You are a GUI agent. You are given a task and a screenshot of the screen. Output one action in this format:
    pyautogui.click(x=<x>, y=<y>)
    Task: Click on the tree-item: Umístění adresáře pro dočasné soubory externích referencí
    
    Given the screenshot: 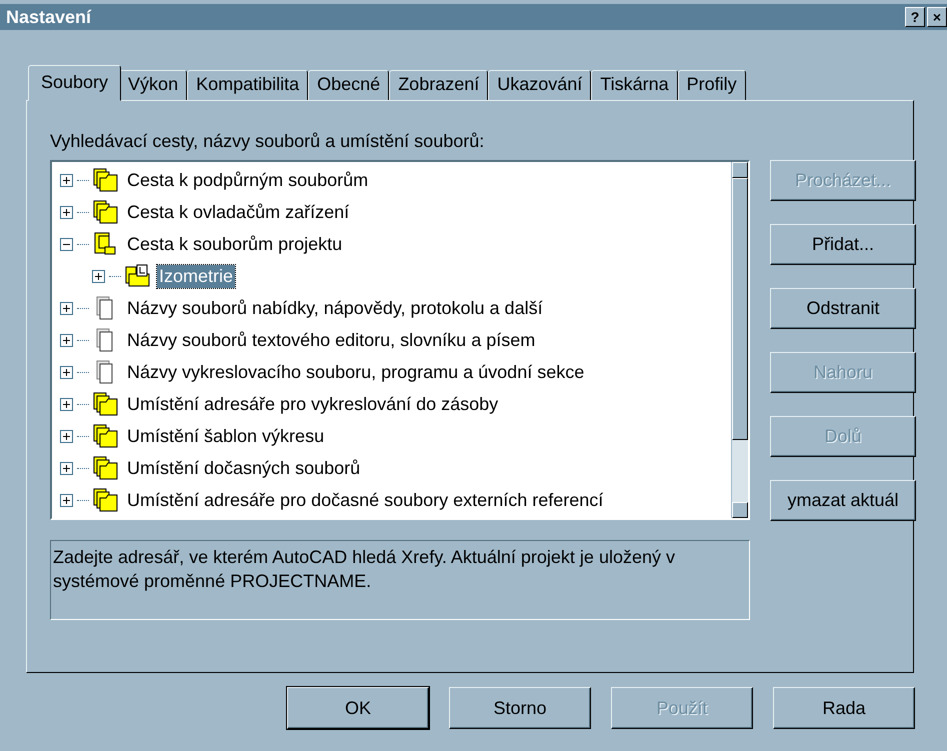 What is the action you would take?
    pyautogui.click(x=365, y=500)
    